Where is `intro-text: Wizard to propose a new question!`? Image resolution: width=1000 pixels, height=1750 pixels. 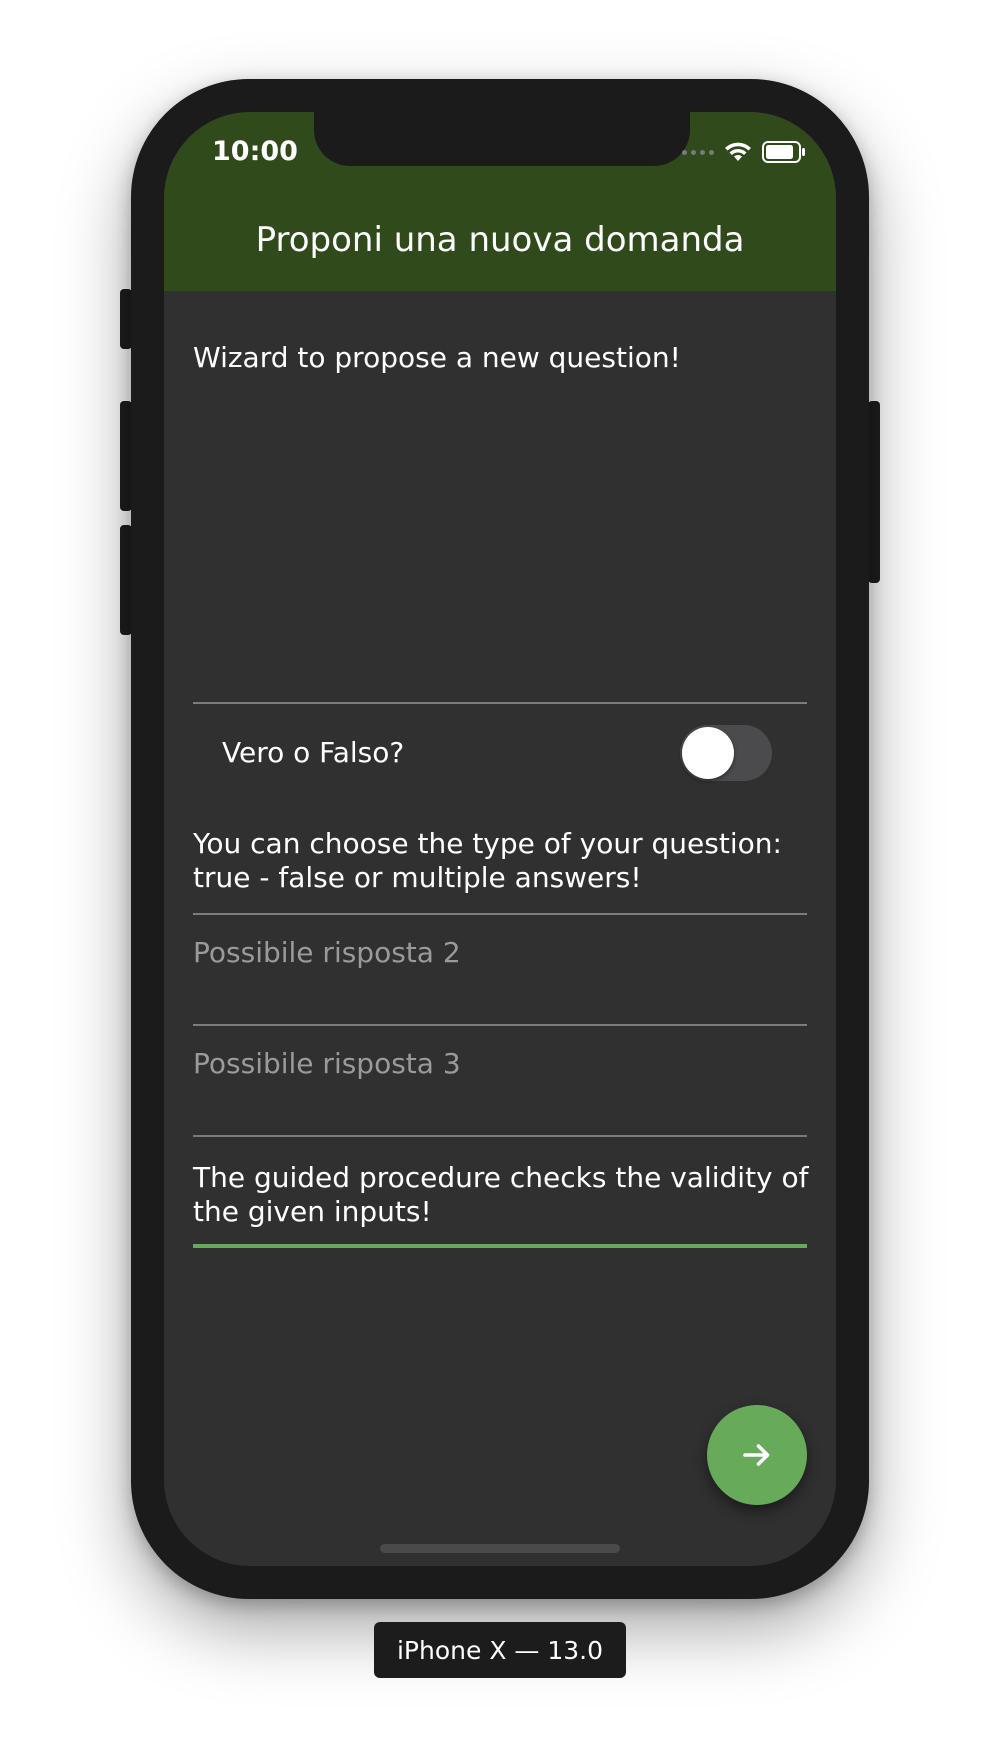 intro-text: Wizard to propose a new question! is located at coordinates (437, 357).